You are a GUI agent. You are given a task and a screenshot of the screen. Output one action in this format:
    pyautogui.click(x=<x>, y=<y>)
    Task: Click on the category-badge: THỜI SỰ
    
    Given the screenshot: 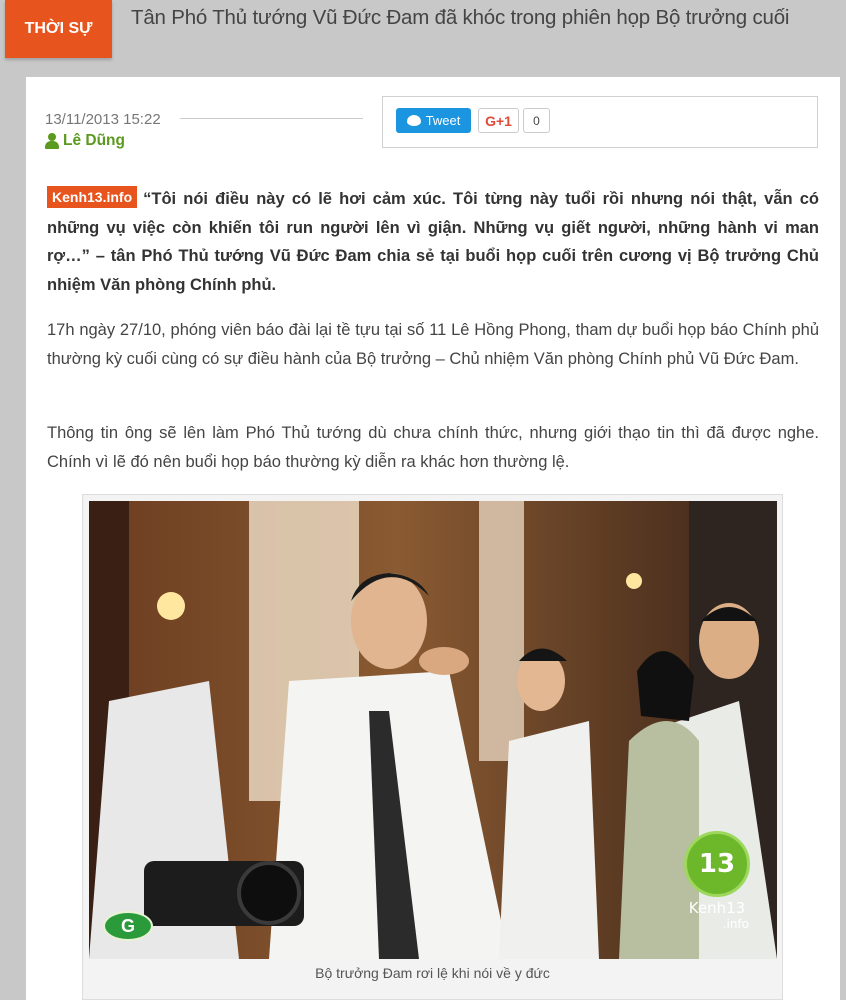 What is the action you would take?
    pyautogui.click(x=58, y=29)
    